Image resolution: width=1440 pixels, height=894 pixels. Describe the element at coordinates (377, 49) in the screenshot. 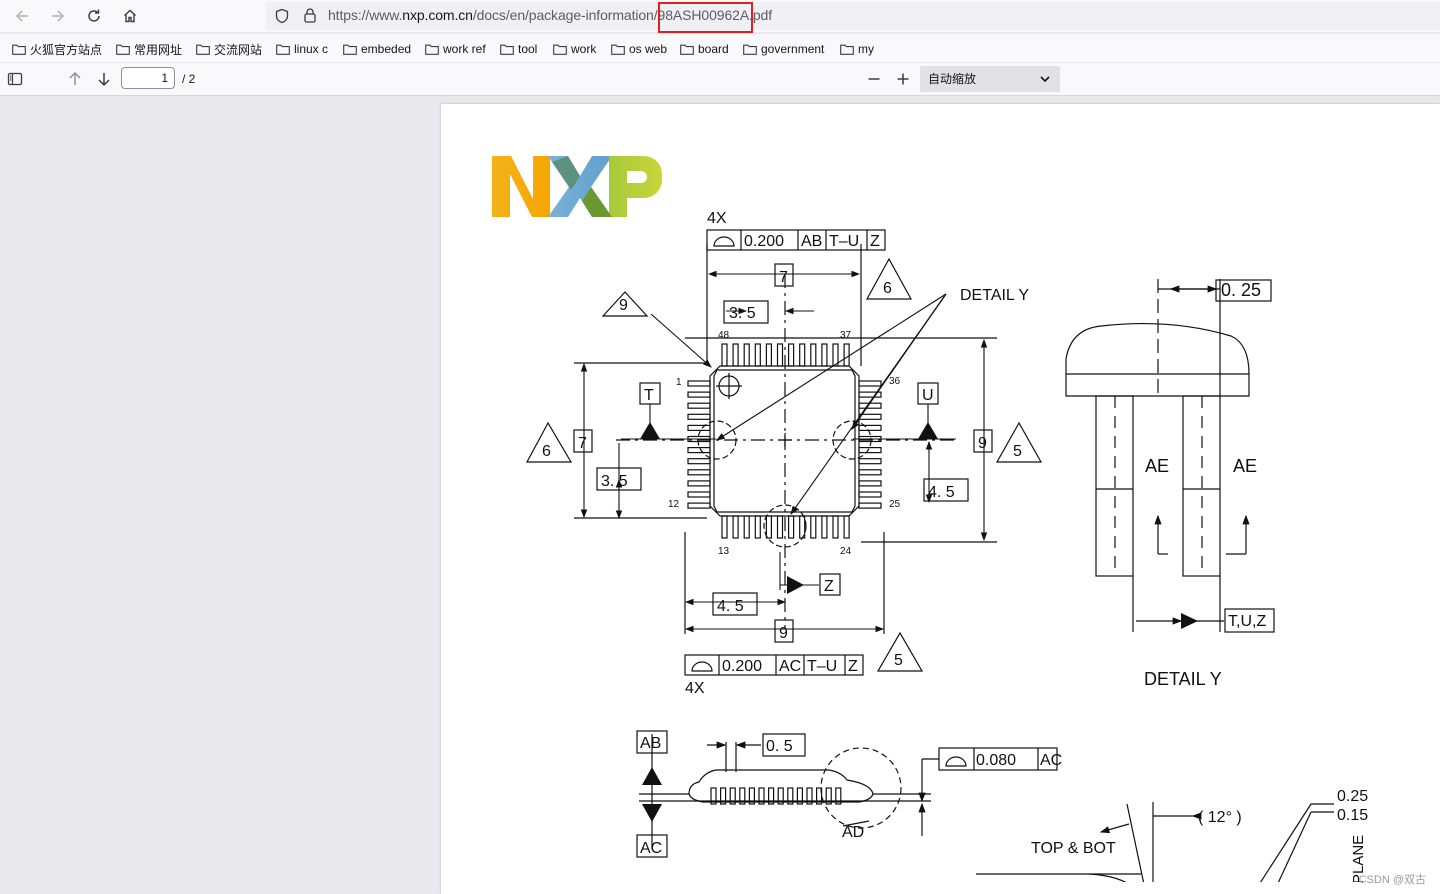

I see `bookmark-item: embeded` at that location.